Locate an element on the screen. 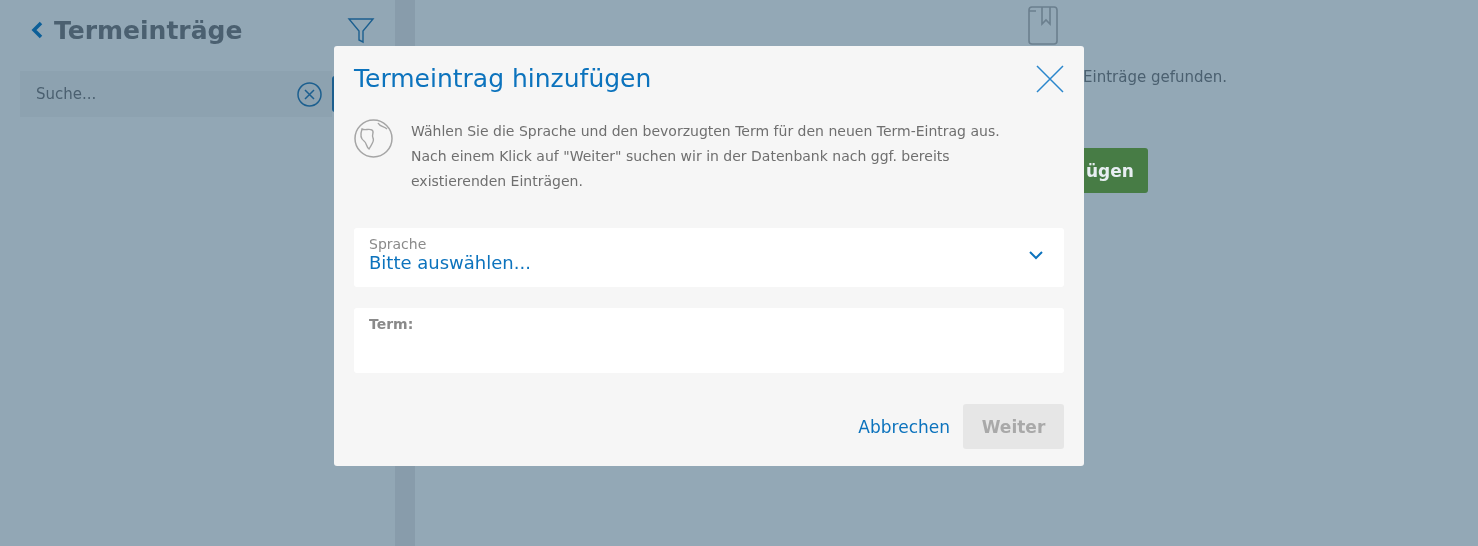 Image resolution: width=1478 pixels, height=546 pixels. filter-icon is located at coordinates (361, 30).